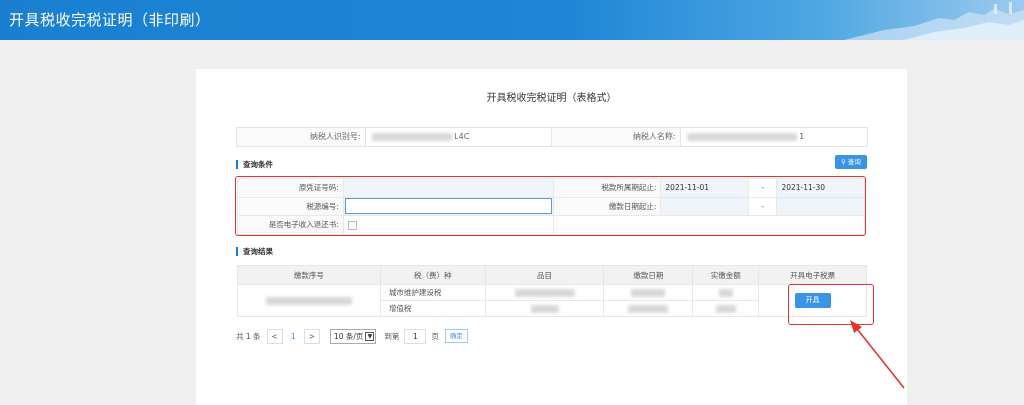 This screenshot has height=405, width=1024. Describe the element at coordinates (254, 251) in the screenshot. I see `query-results-title: 查询结果` at that location.